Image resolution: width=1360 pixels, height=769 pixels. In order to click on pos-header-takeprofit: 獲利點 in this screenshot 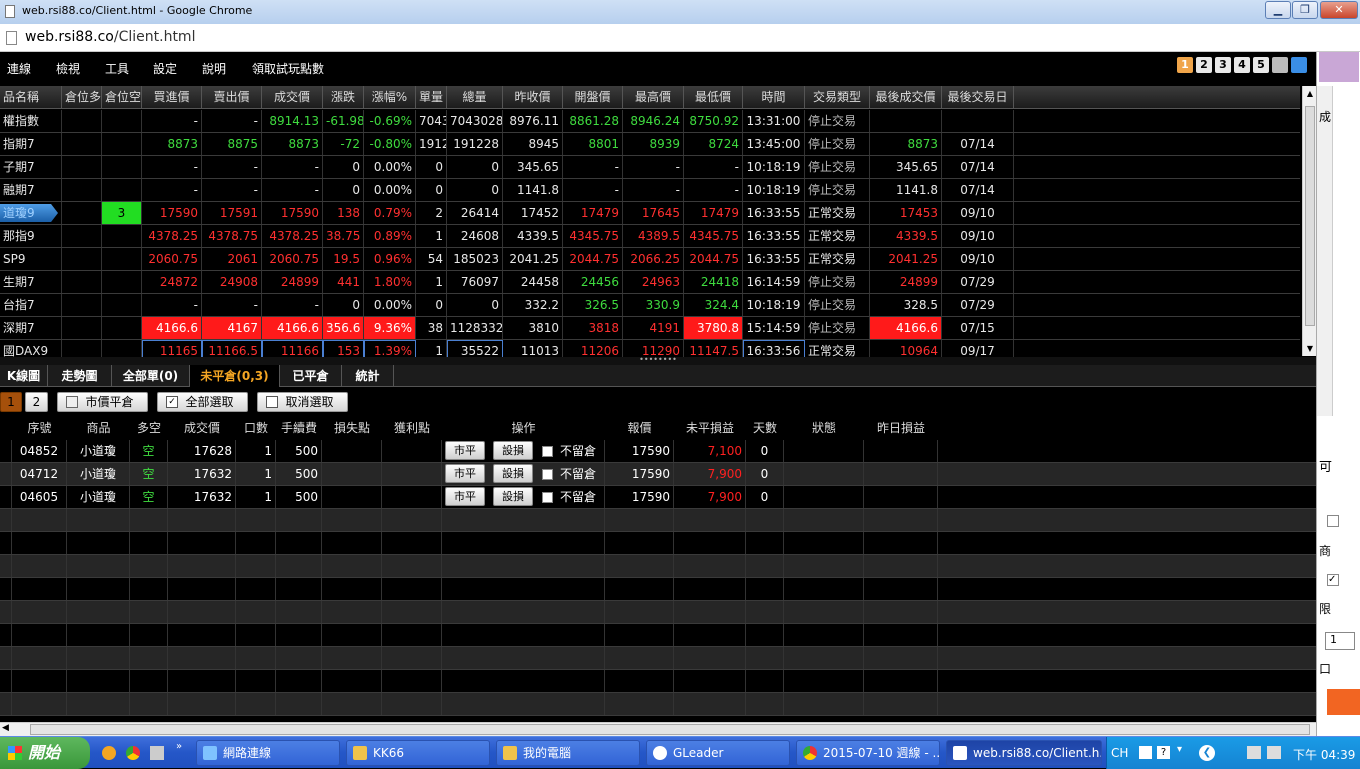, I will do `click(412, 429)`.